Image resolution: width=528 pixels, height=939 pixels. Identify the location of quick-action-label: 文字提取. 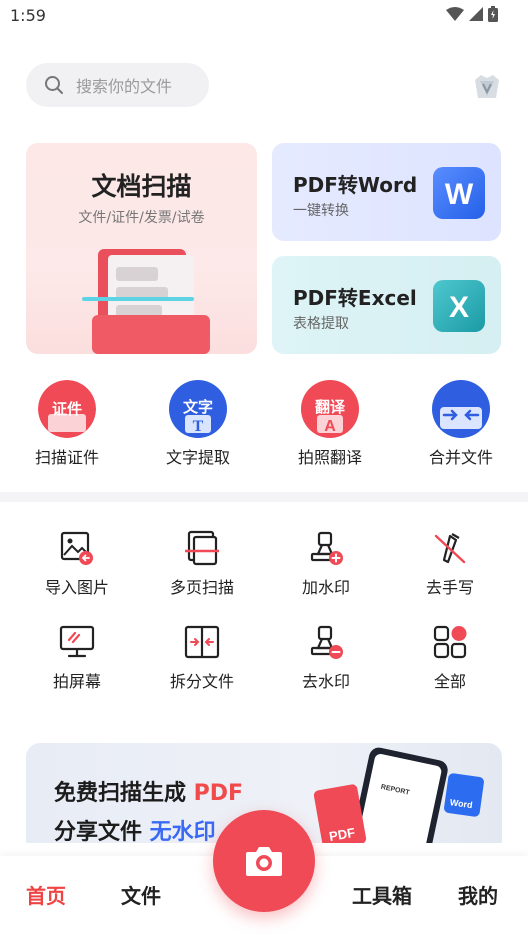
(197, 457).